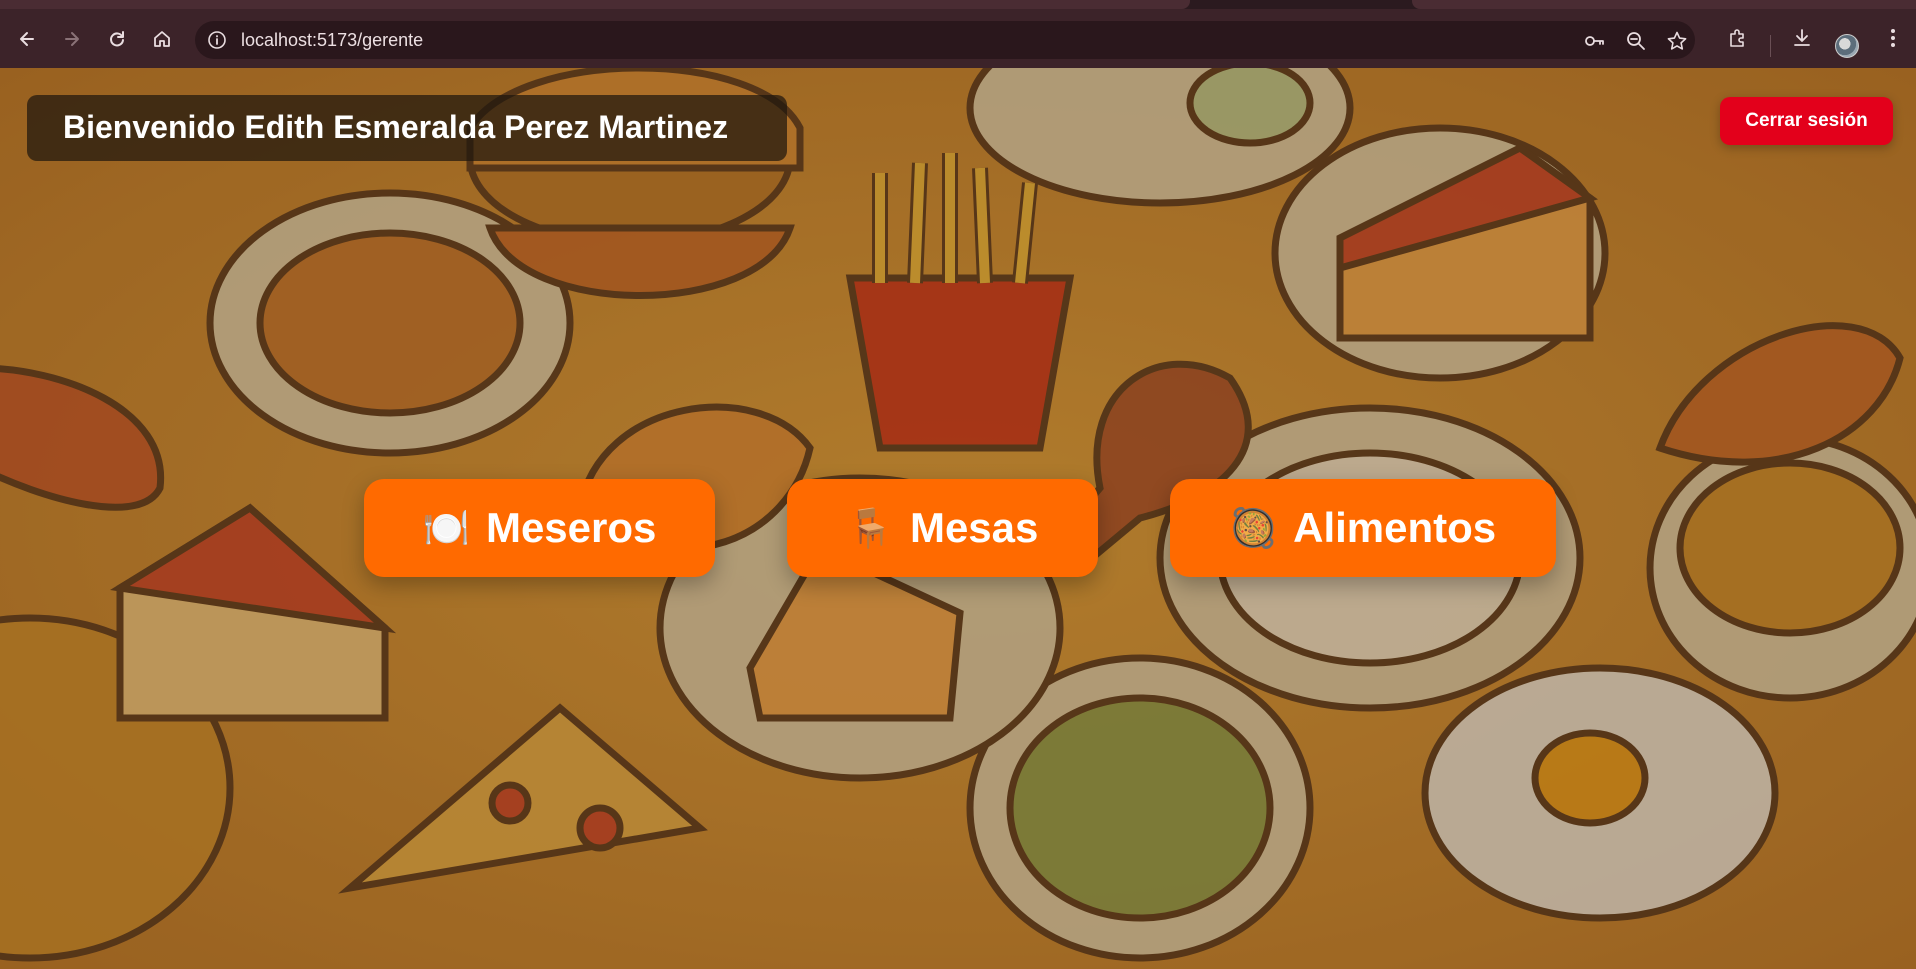 This screenshot has width=1916, height=969. I want to click on address-bar: localhost:5173/gerente, so click(945, 40).